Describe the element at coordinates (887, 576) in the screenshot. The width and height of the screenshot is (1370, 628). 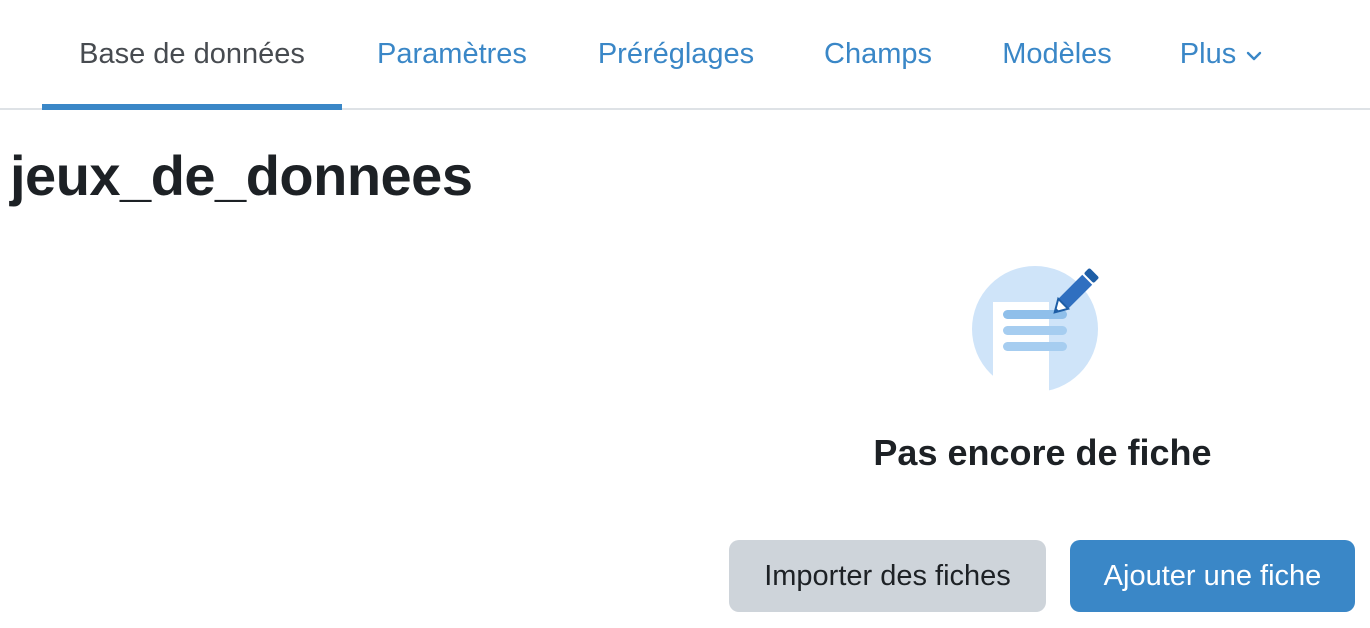
I see `import-entries-button: Importer des fiches` at that location.